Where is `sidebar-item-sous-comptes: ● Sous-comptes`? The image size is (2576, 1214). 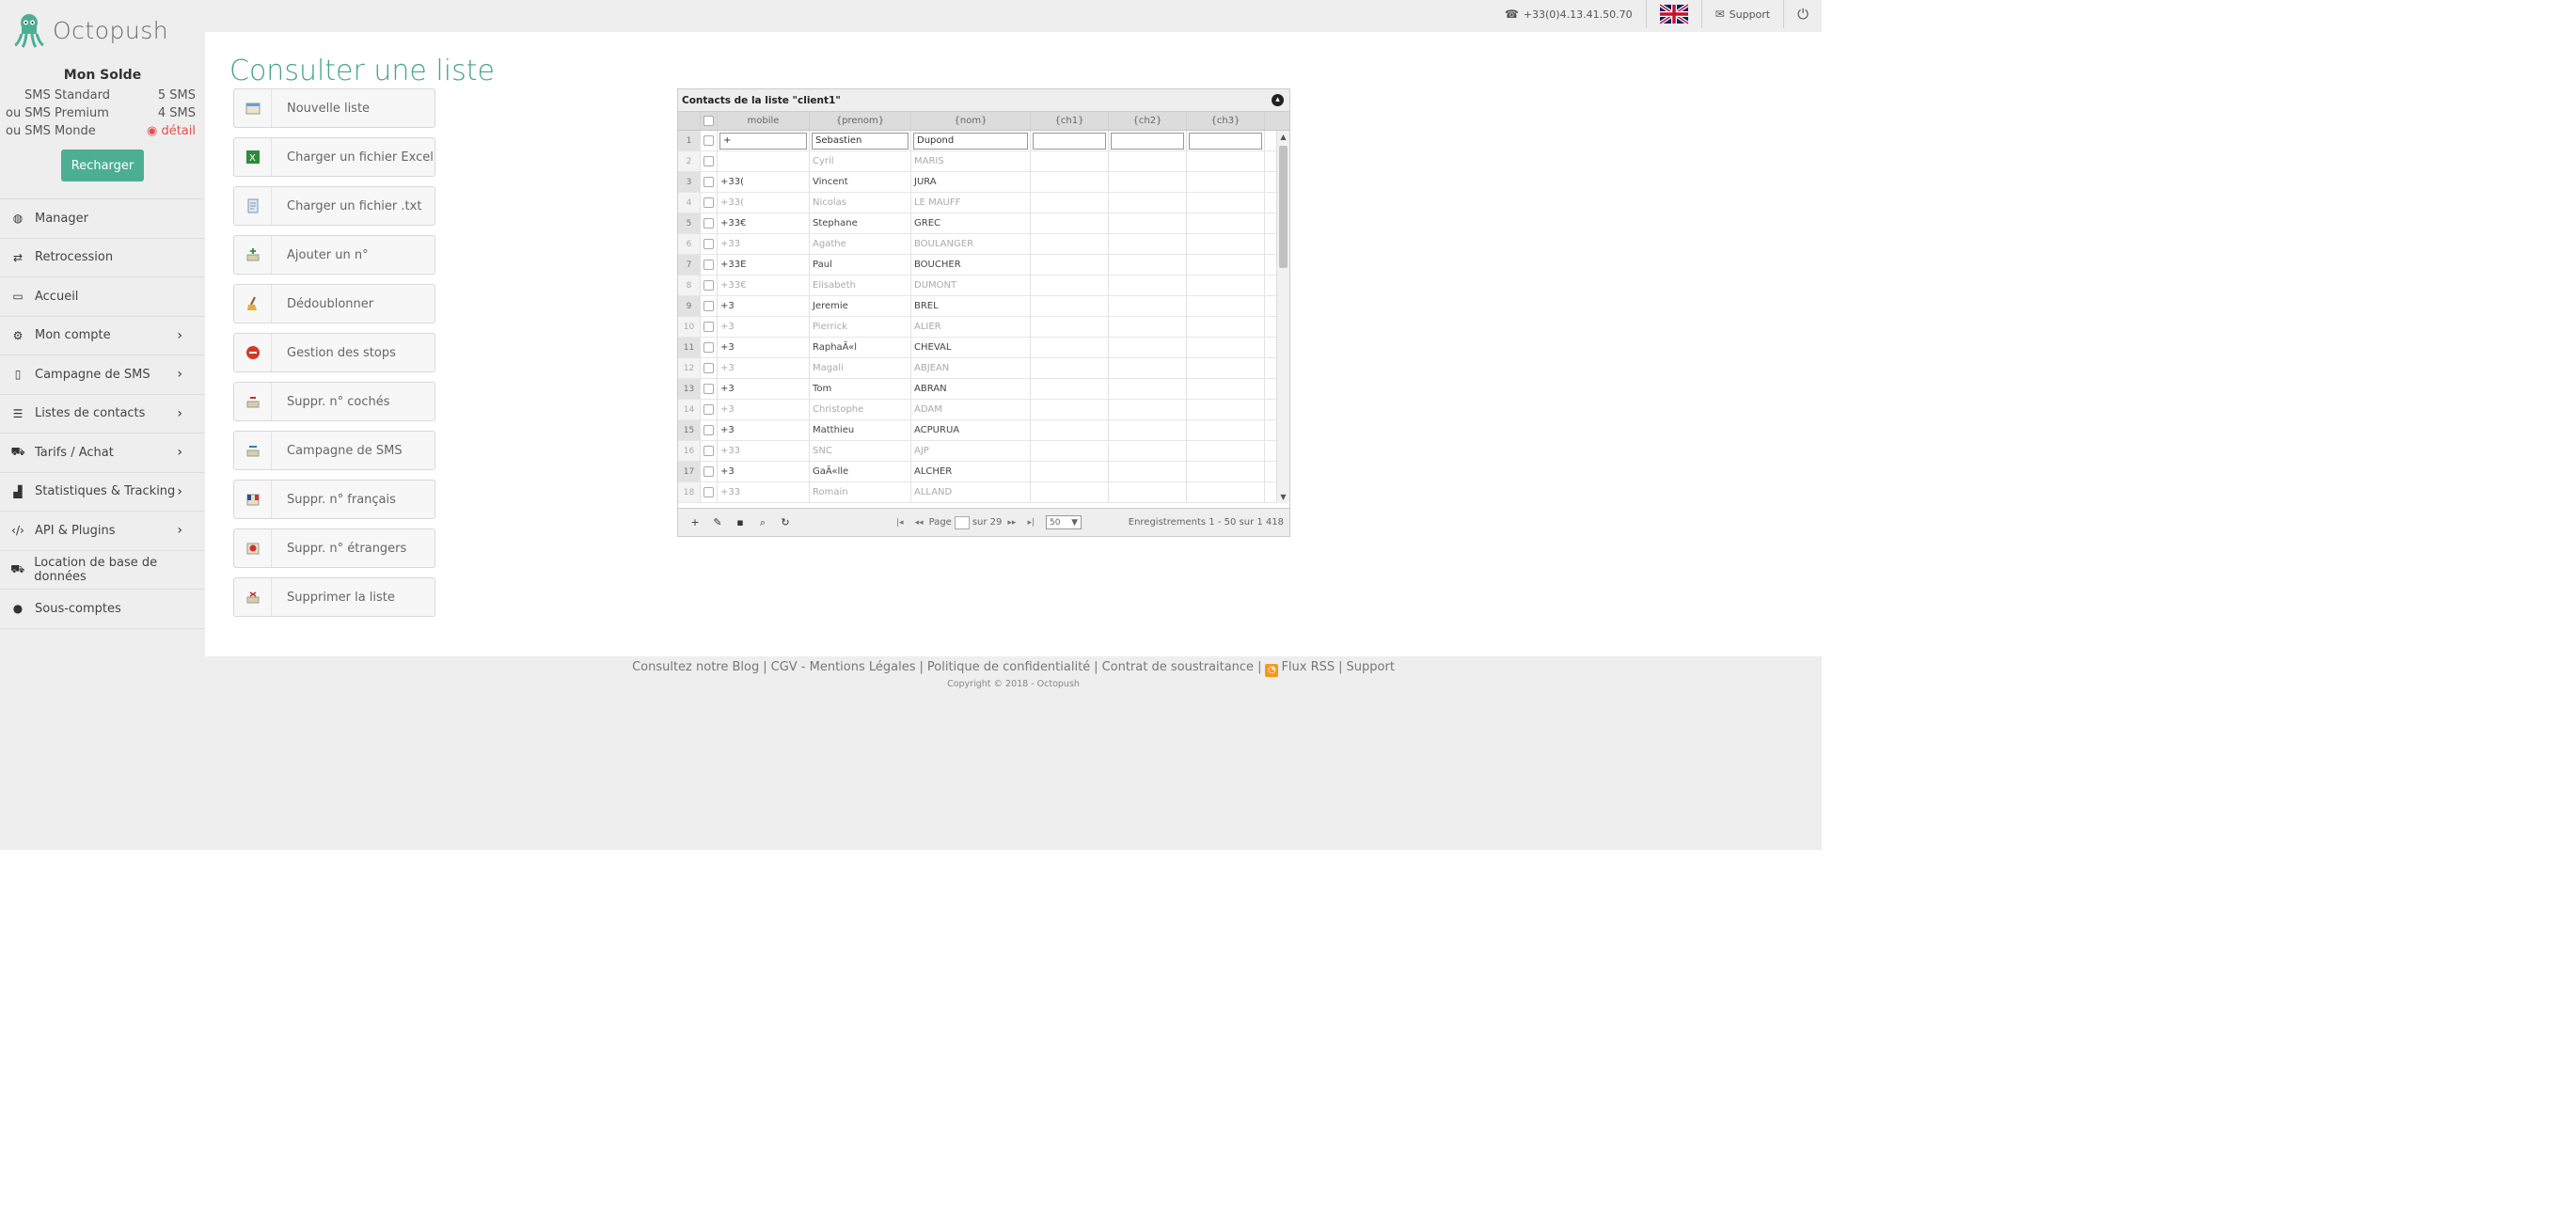 sidebar-item-sous-comptes: ● Sous-comptes is located at coordinates (102, 609).